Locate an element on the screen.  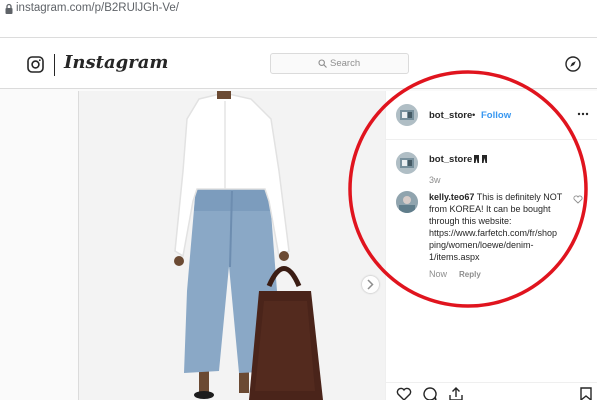
comment-timestamp: Now is located at coordinates (438, 274).